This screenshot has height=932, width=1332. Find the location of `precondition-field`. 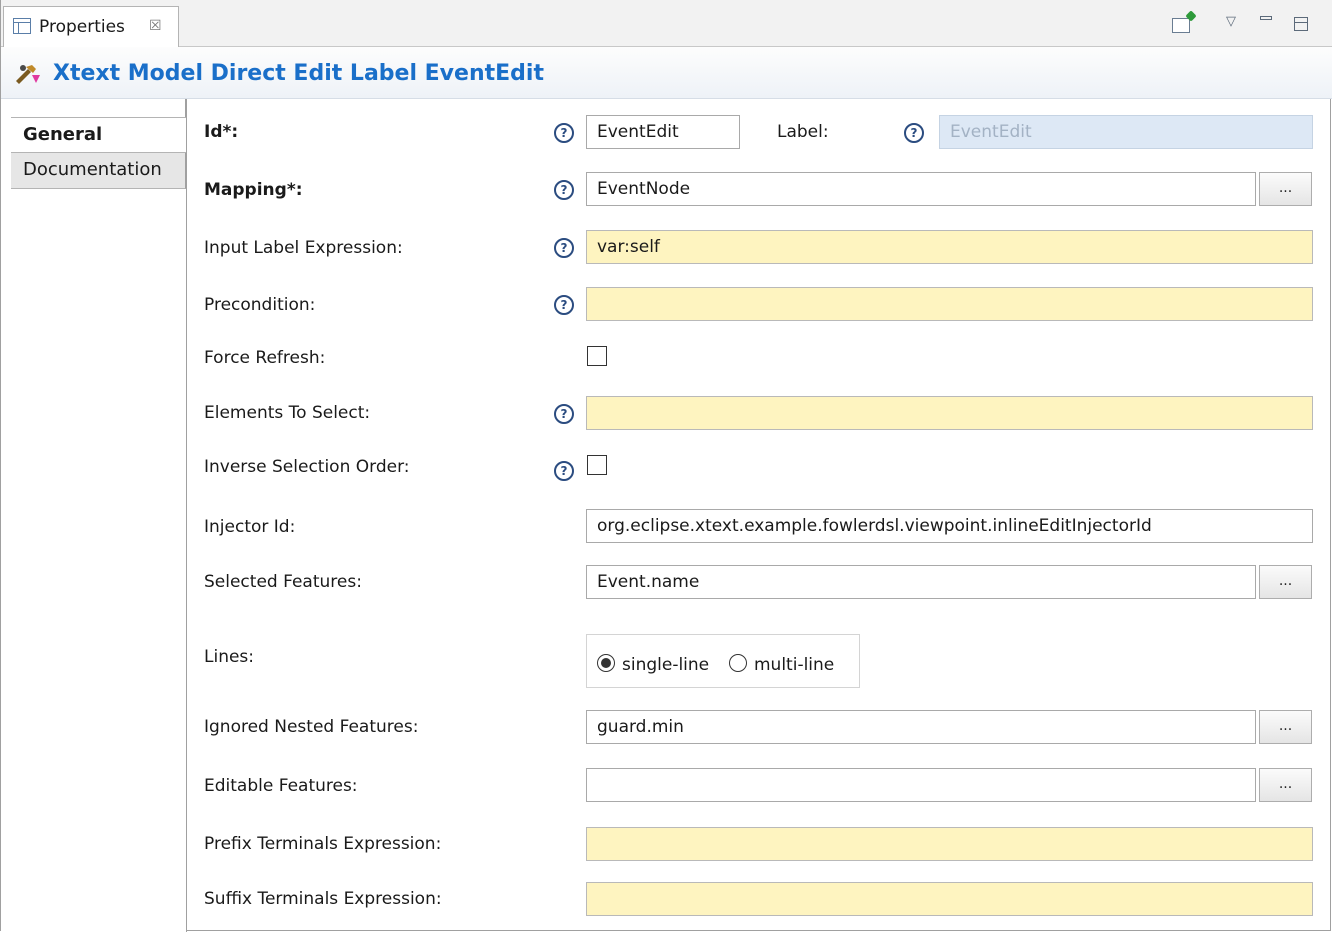

precondition-field is located at coordinates (949, 304).